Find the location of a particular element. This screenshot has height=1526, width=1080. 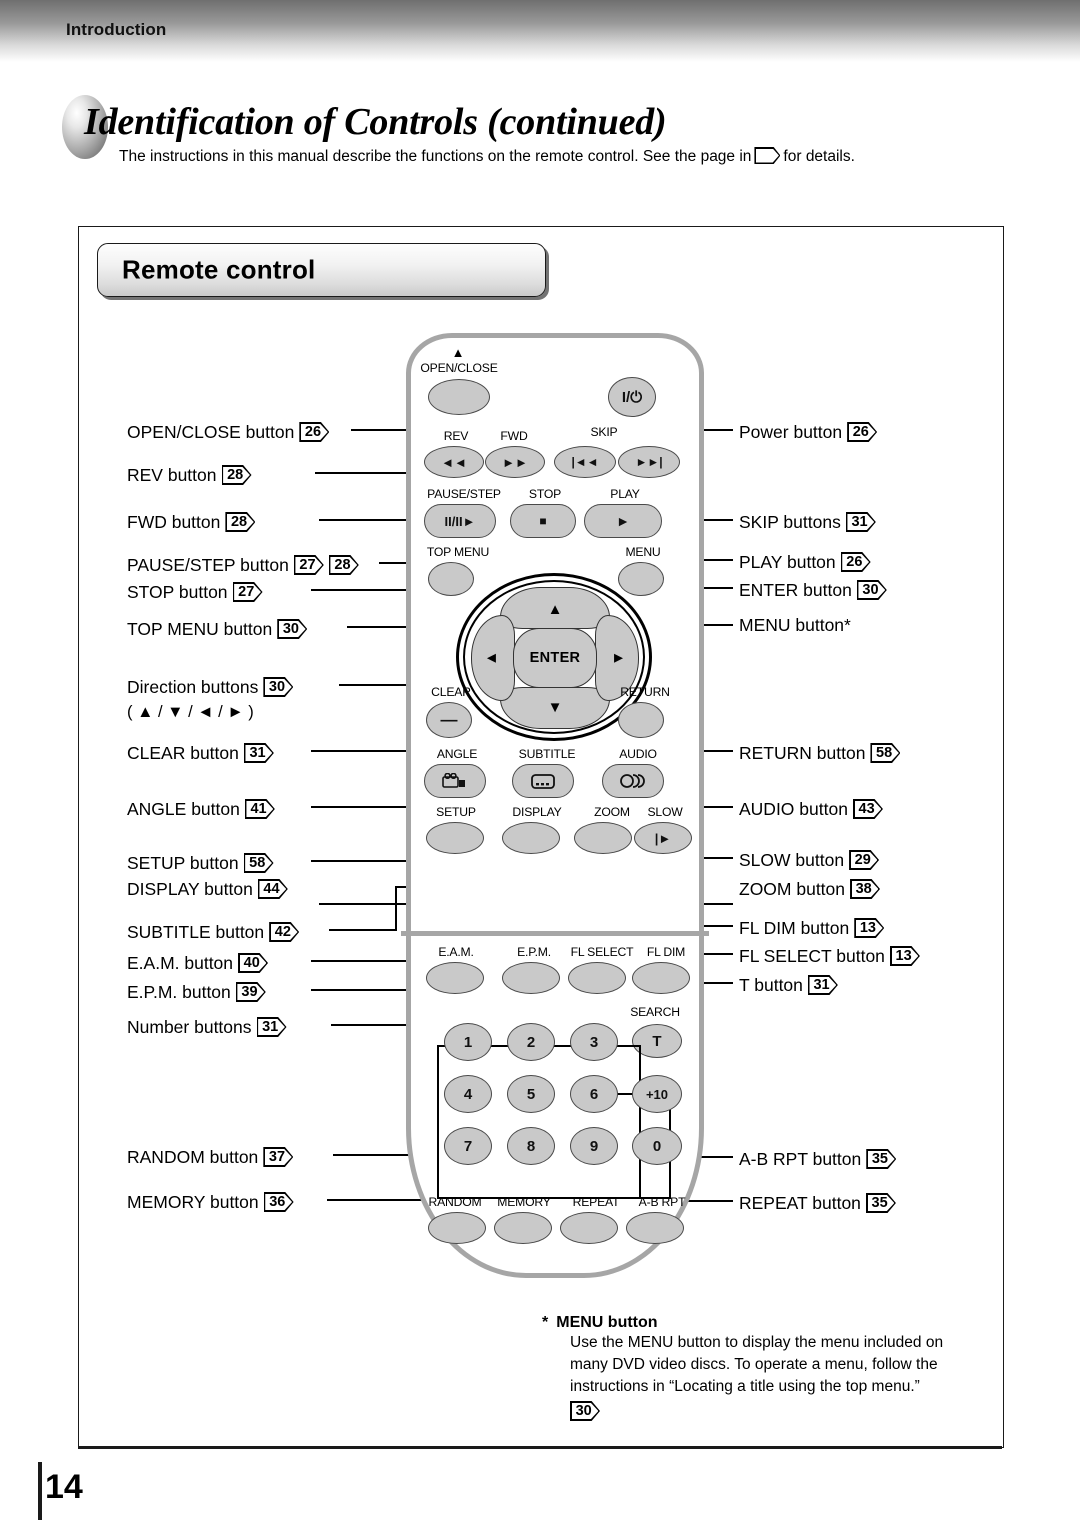

pause-step-button: II/II► is located at coordinates (460, 521).